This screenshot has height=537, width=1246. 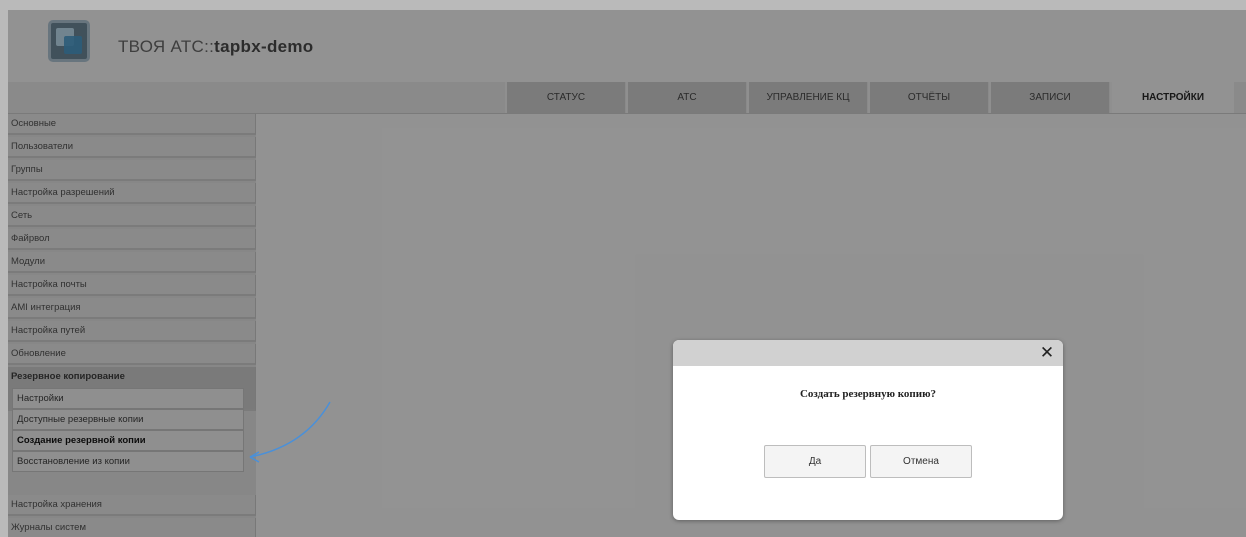 What do you see at coordinates (921, 461) in the screenshot?
I see `cancel-button: Отмена` at bounding box center [921, 461].